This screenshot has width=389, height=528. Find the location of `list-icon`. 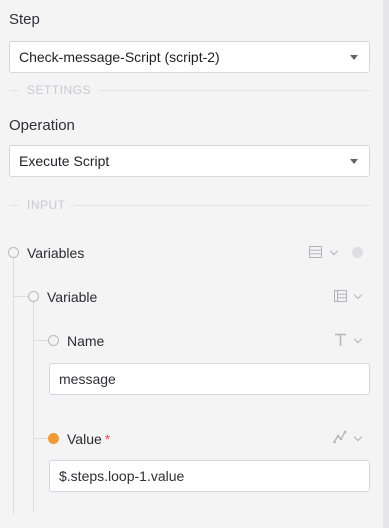

list-icon is located at coordinates (315, 252).